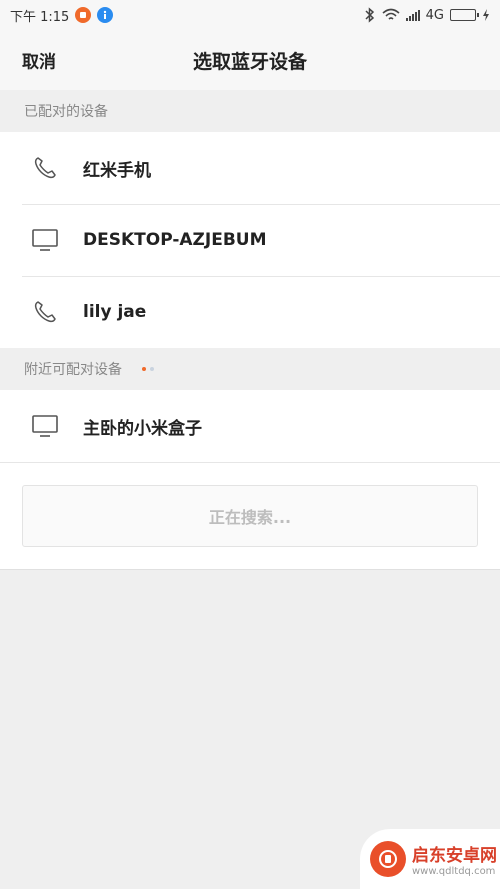 This screenshot has height=889, width=500. What do you see at coordinates (388, 859) in the screenshot?
I see `watermark-logo-icon` at bounding box center [388, 859].